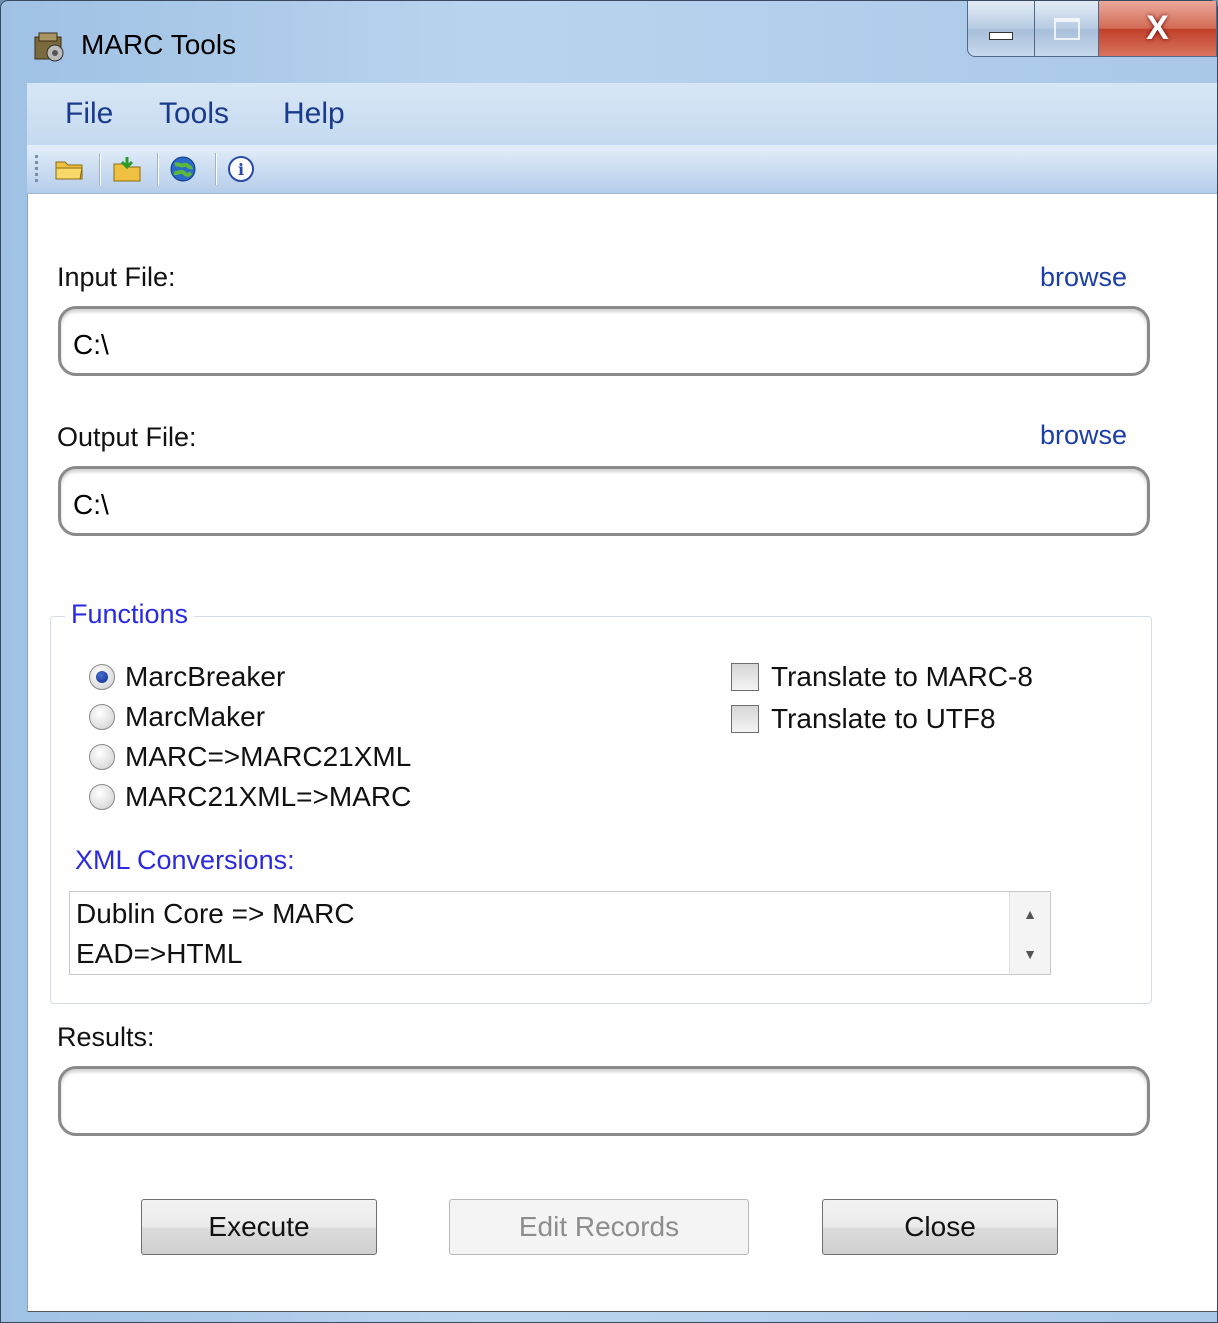  I want to click on input-file-field: C:\, so click(604, 341).